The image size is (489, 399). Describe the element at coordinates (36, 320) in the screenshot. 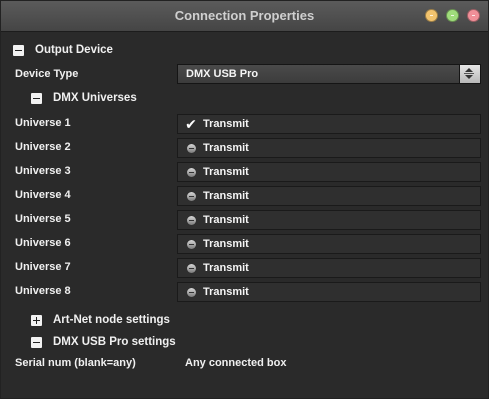

I see `plus-square-icon` at that location.